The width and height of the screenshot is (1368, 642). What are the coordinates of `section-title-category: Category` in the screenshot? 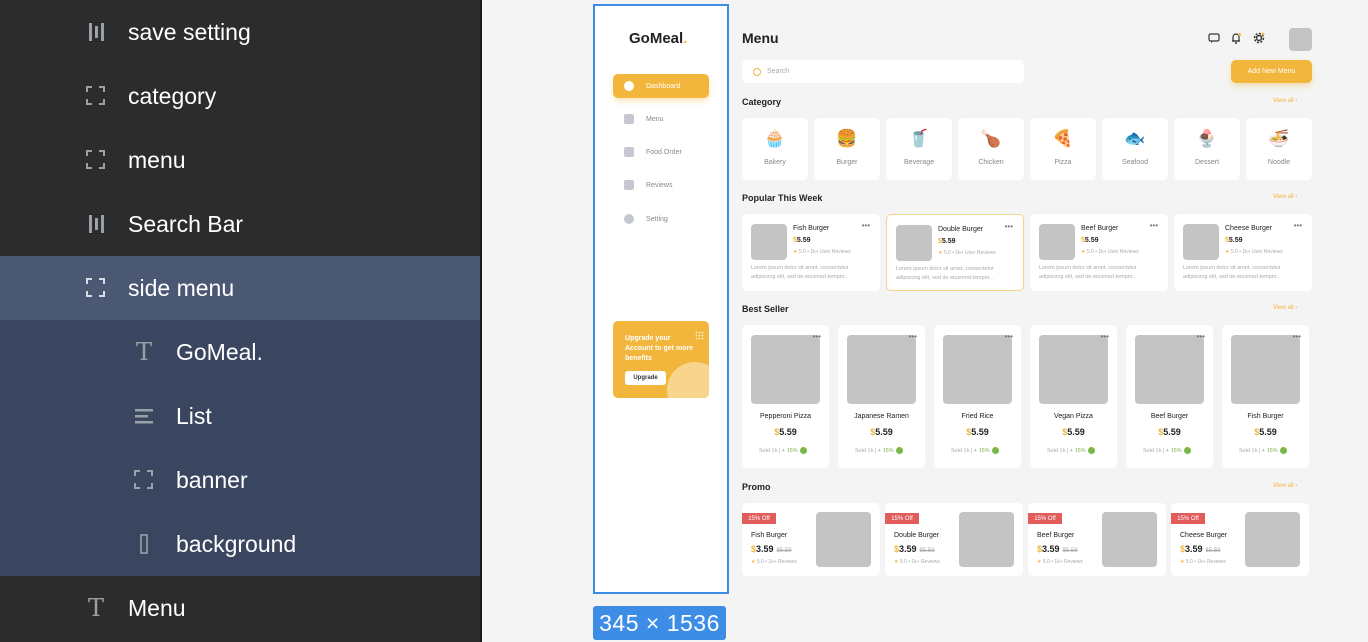 It's located at (762, 102).